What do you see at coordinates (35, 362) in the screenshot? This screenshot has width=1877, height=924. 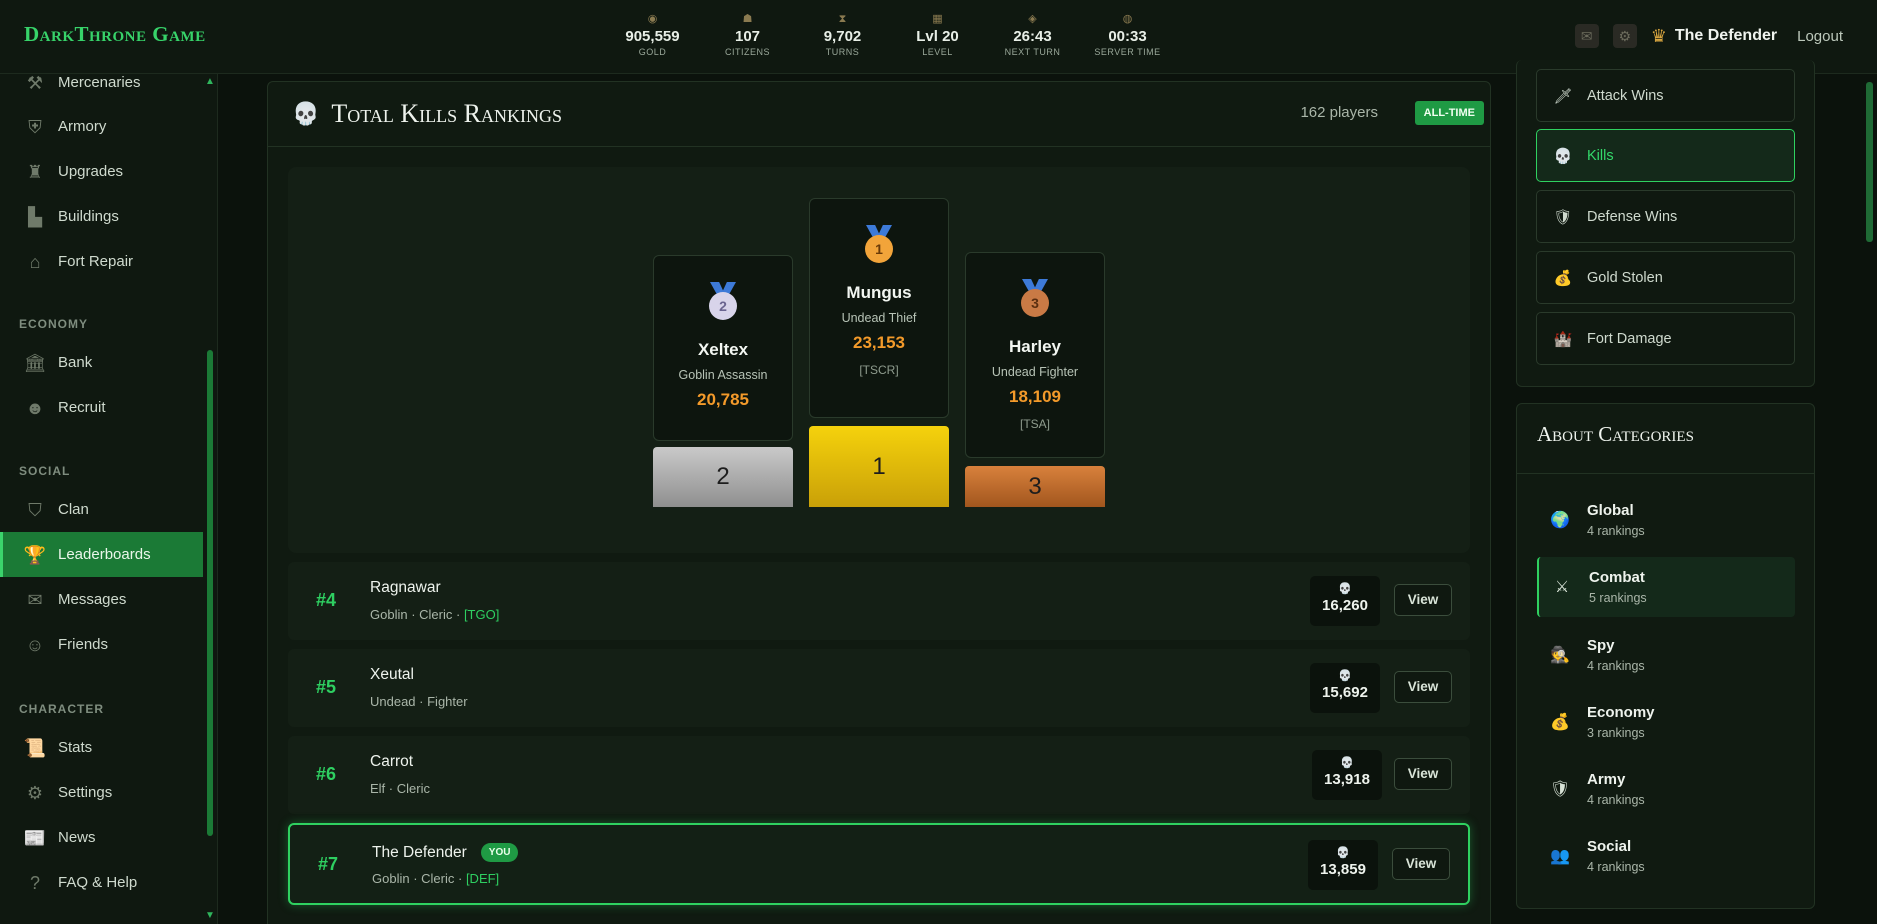 I see `bank-icon: 🏛` at bounding box center [35, 362].